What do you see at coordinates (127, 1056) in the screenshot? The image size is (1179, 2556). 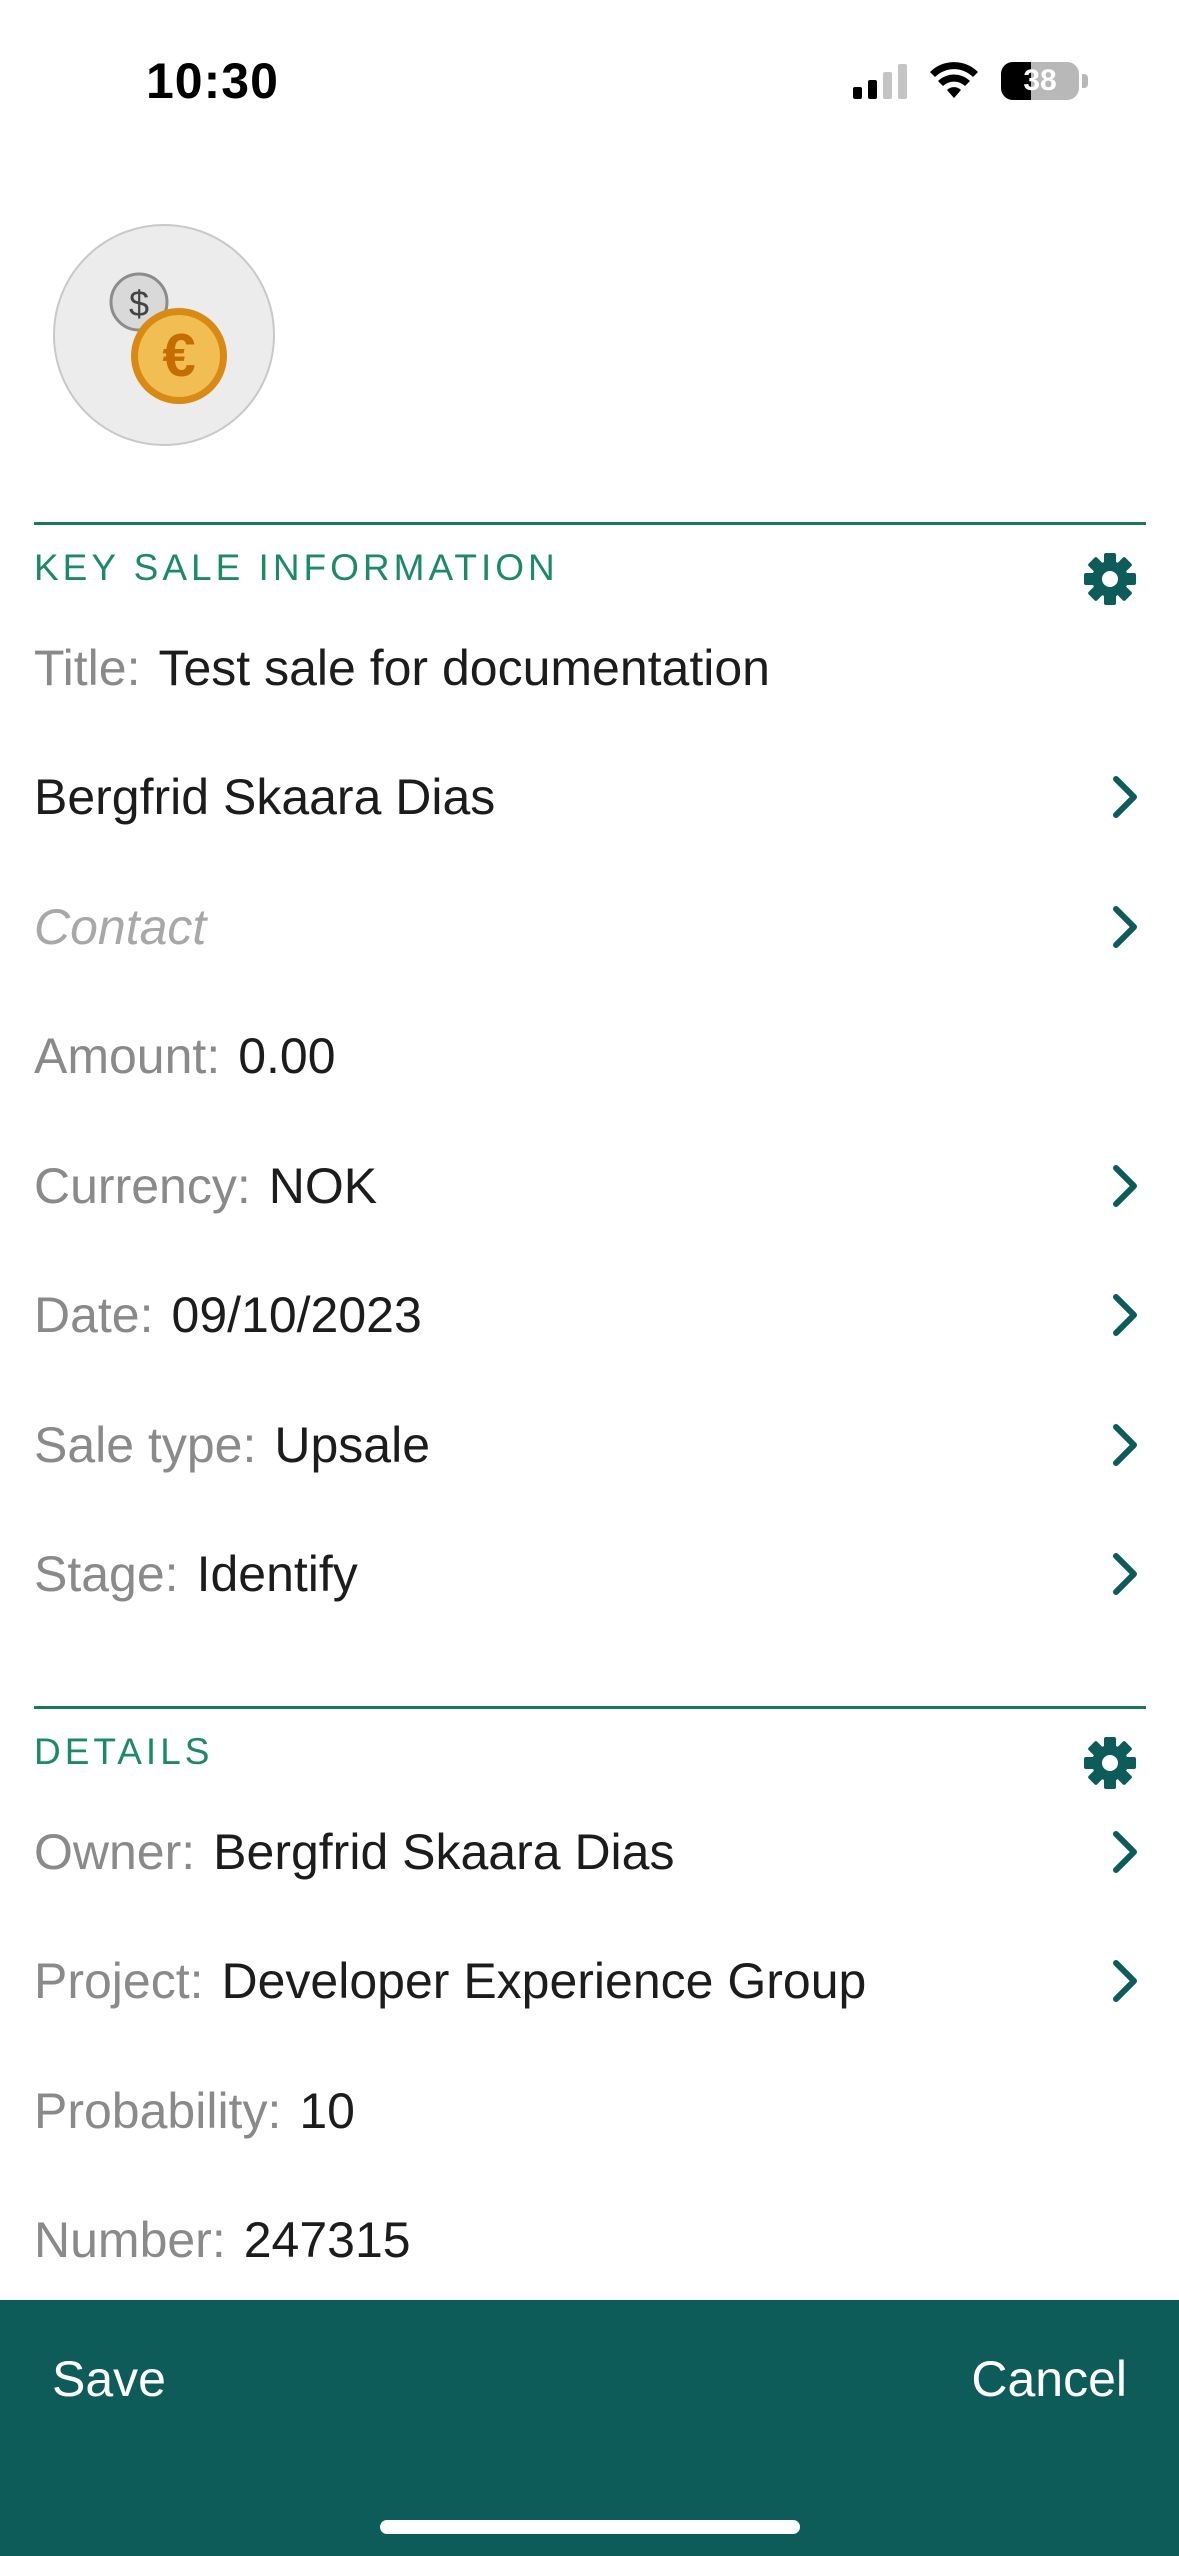 I see `amount-label: Amount:` at bounding box center [127, 1056].